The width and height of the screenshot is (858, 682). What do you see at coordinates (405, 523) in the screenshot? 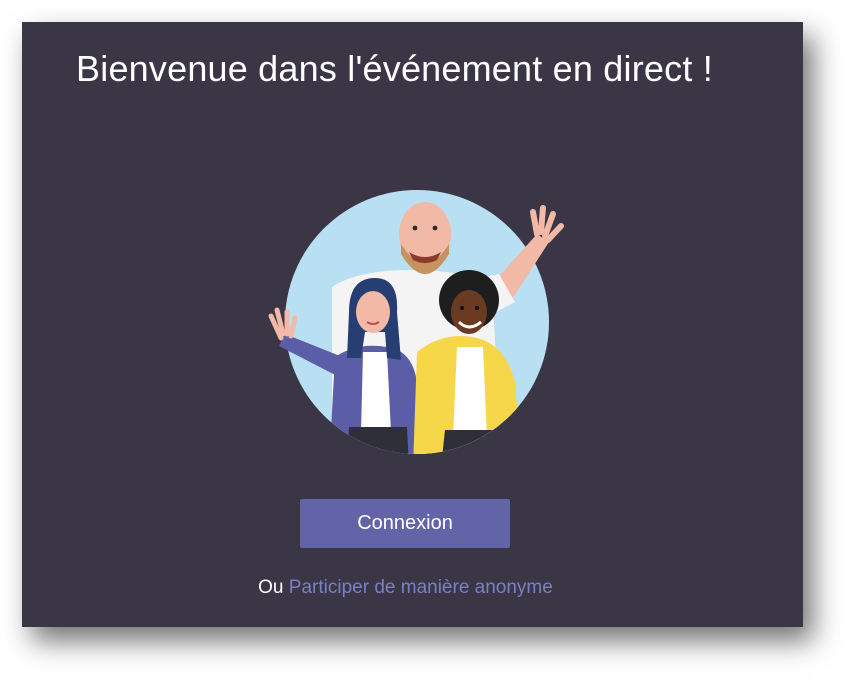
I see `sign-in-button: Connexion` at bounding box center [405, 523].